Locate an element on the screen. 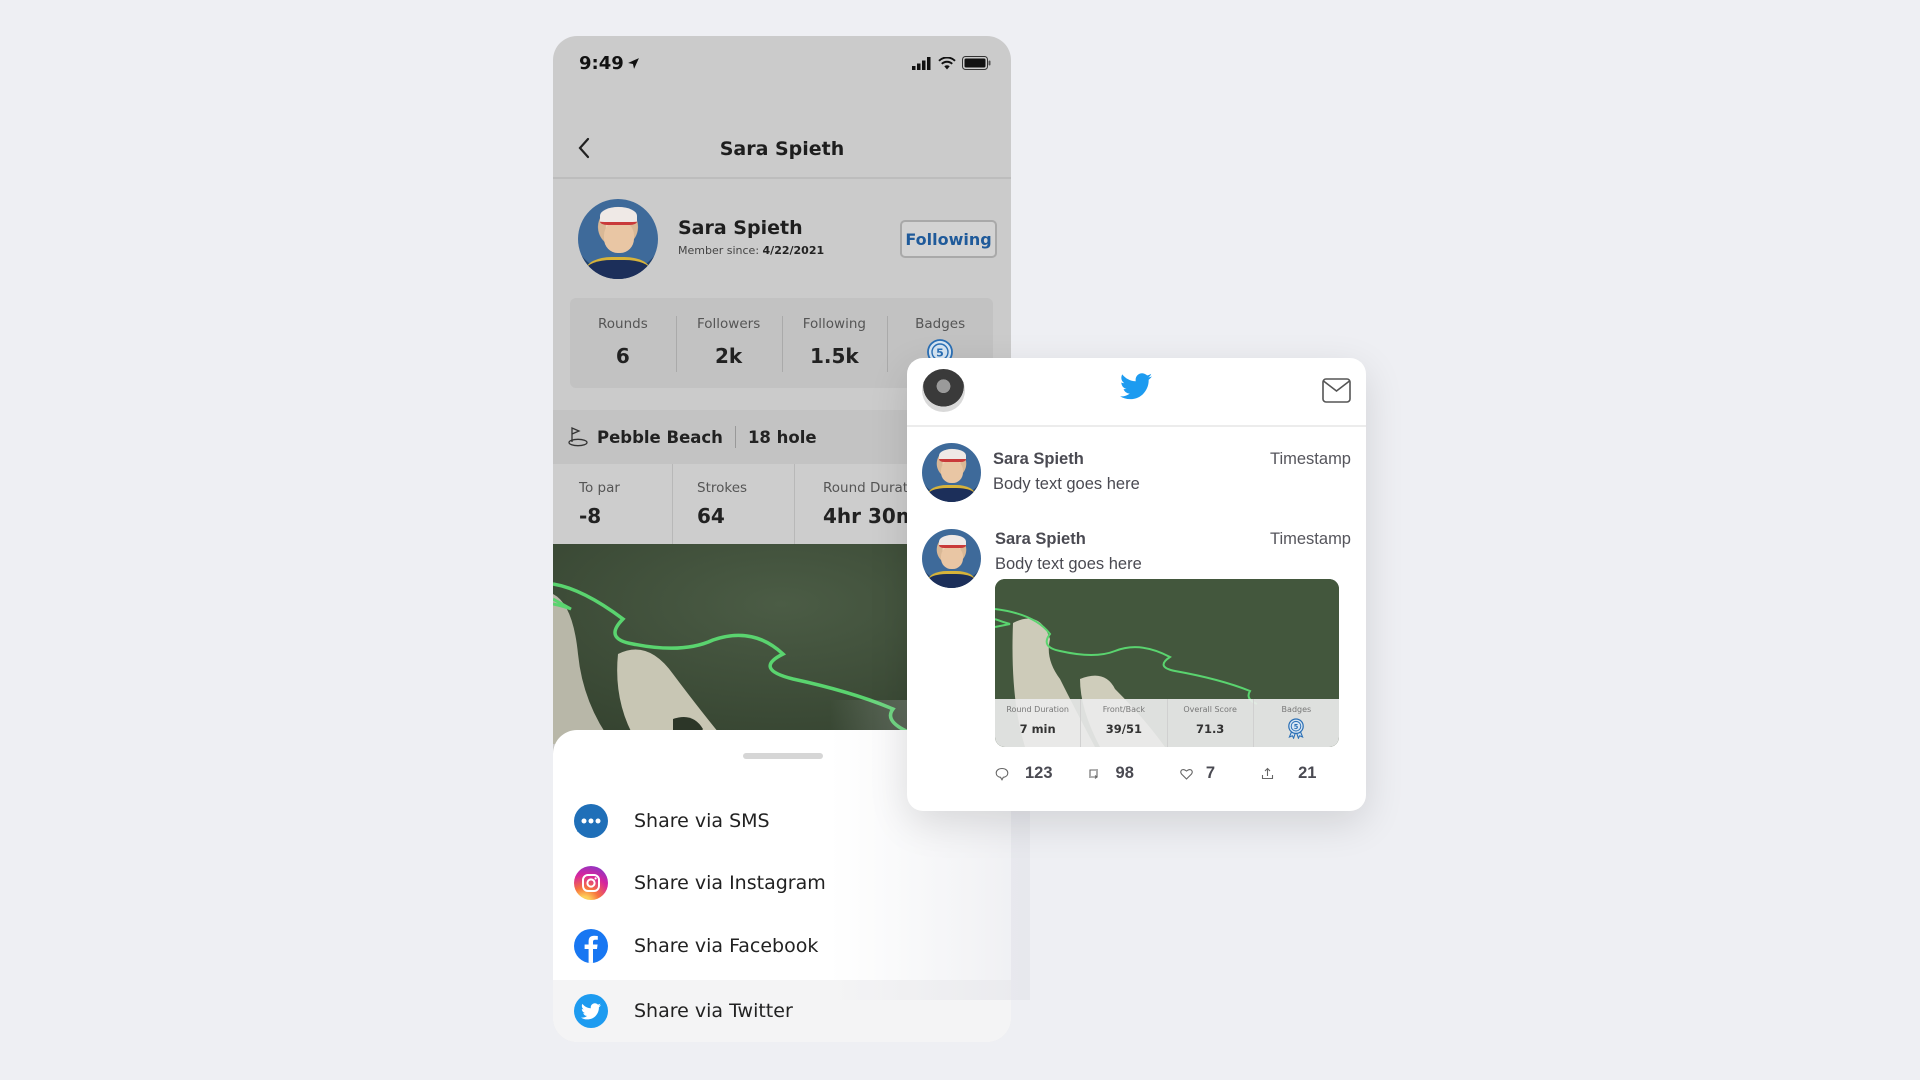  course-holes: 18 hole is located at coordinates (782, 437).